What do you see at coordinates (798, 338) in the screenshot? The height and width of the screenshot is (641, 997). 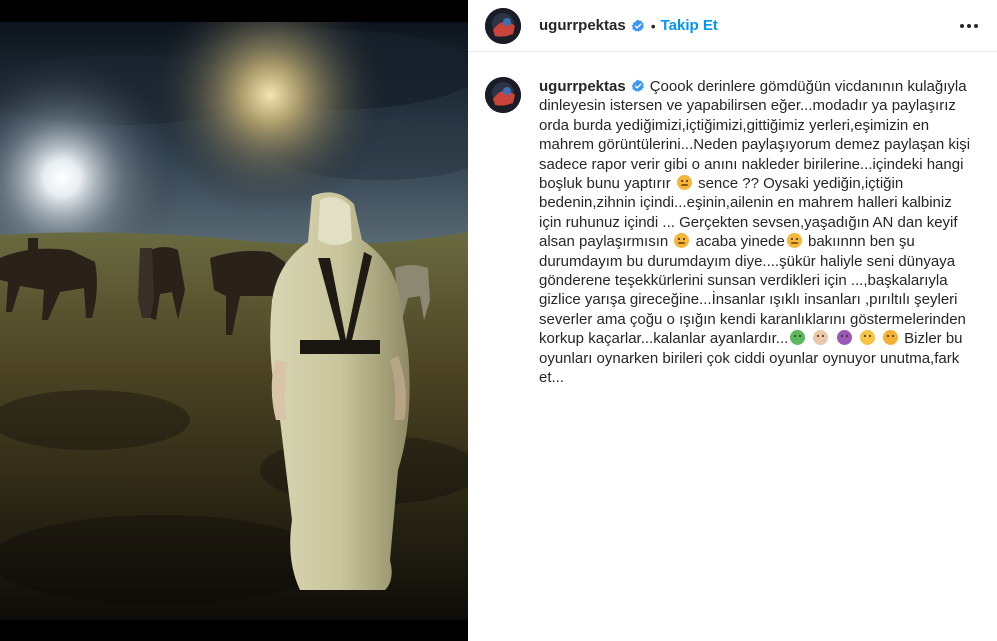 I see `nauseated-face-icon` at bounding box center [798, 338].